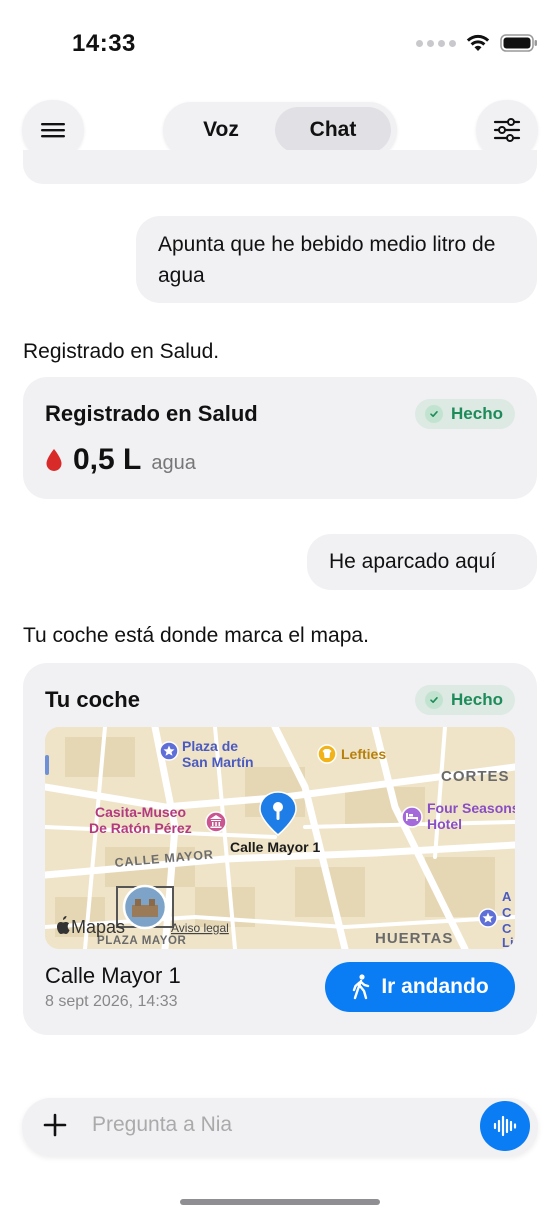 Image resolution: width=560 pixels, height=1218 pixels. What do you see at coordinates (507, 896) in the screenshot?
I see `map-label-poi: A` at bounding box center [507, 896].